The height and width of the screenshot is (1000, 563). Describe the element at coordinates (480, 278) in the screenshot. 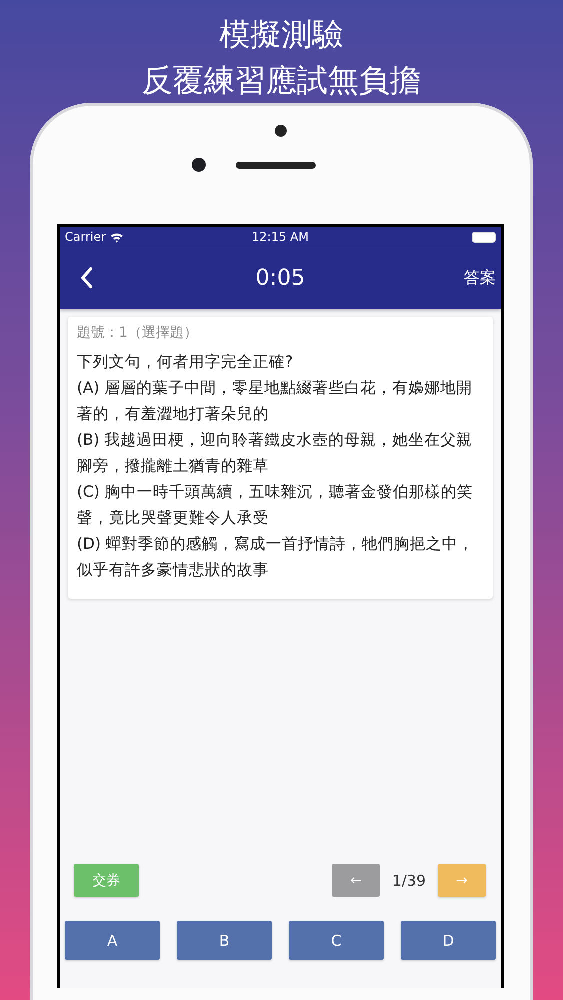

I see `answer-link: 答案` at that location.